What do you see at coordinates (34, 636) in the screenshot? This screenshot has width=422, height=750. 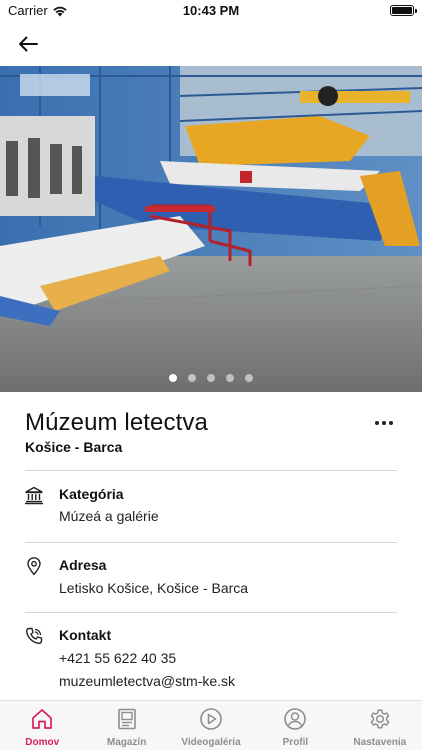 I see `phone-icon` at bounding box center [34, 636].